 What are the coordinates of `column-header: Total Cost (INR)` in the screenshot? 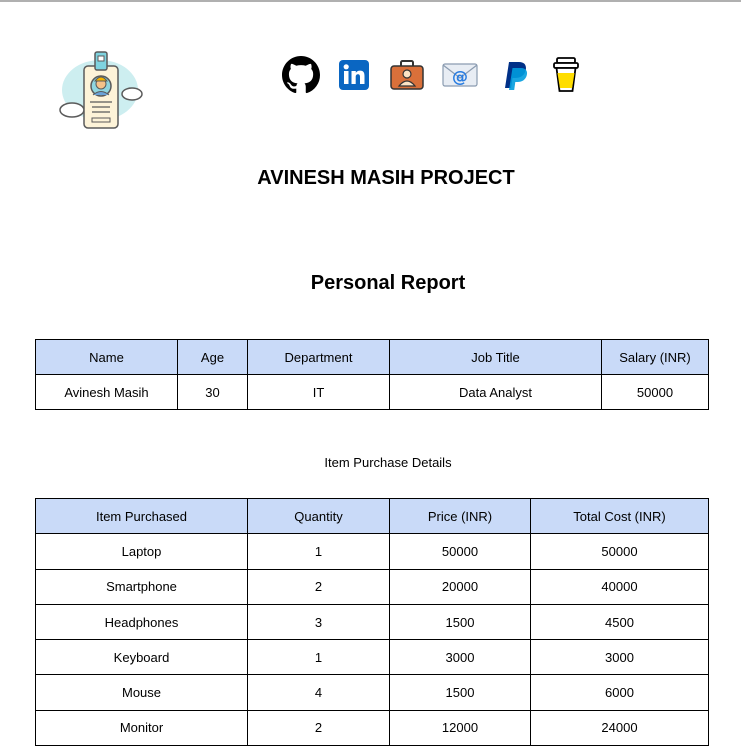 It's located at (619, 516).